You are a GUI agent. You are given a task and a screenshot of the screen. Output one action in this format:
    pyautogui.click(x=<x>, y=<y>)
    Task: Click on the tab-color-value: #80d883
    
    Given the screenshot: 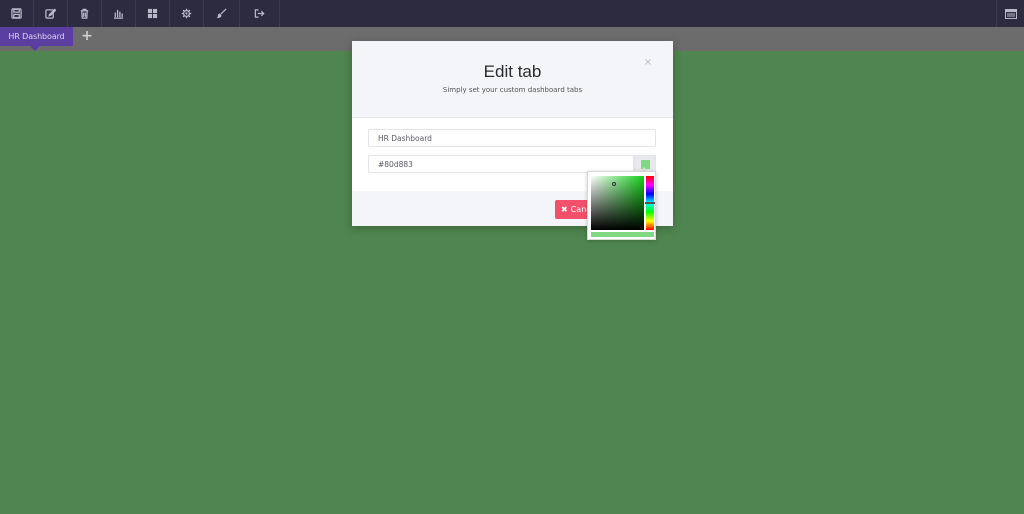 What is the action you would take?
    pyautogui.click(x=395, y=164)
    